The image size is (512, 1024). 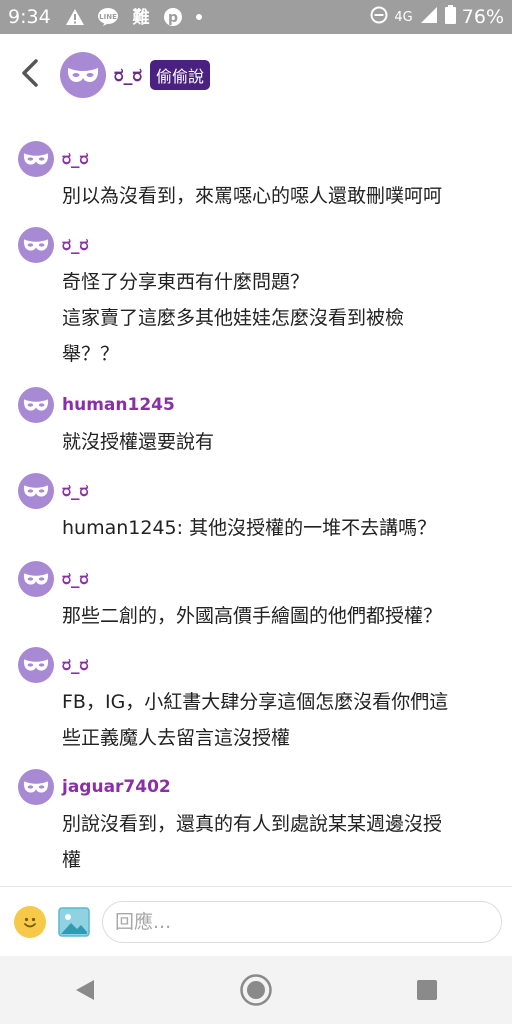 I want to click on back-button, so click(x=30, y=75).